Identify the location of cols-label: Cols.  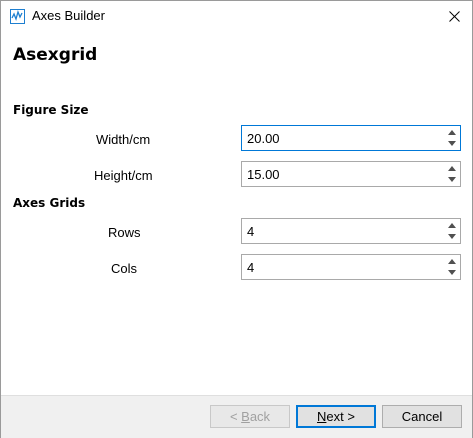
(124, 268).